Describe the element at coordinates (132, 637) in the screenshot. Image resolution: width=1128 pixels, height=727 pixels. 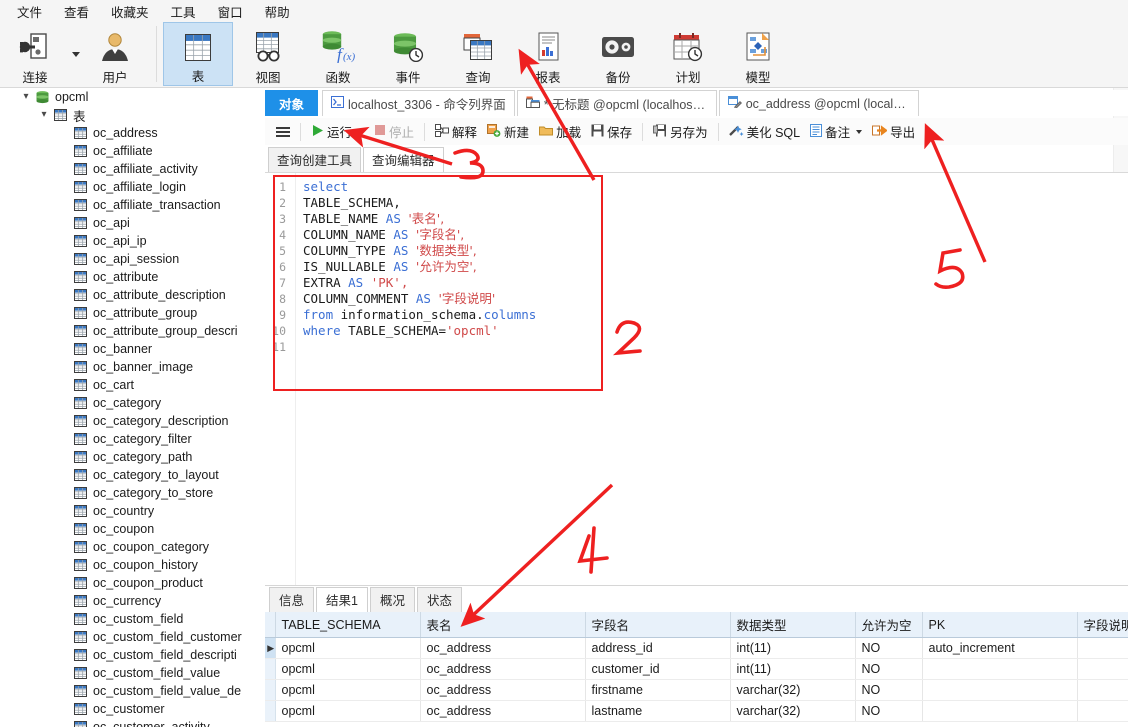
I see `tree-node-table: oc_custom_field_customer` at that location.